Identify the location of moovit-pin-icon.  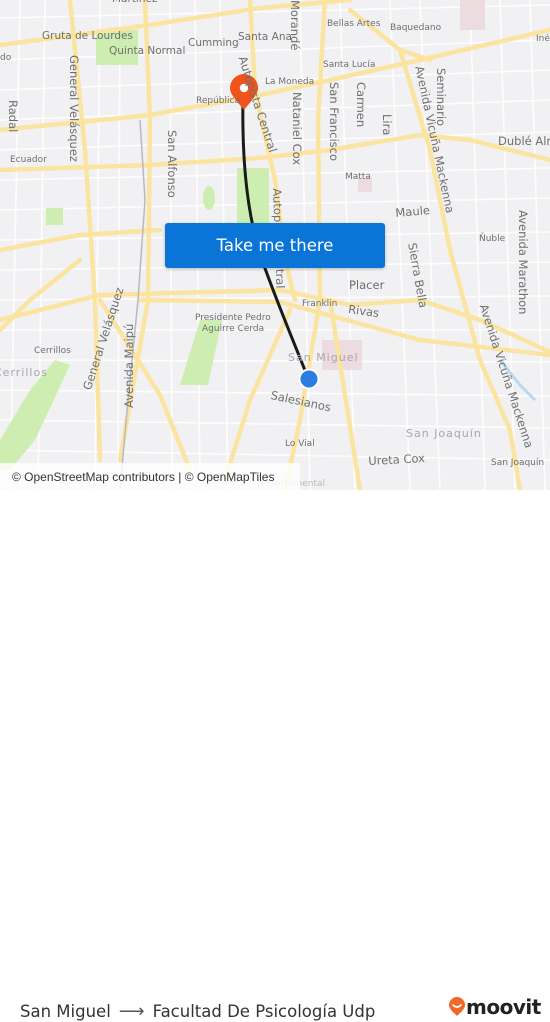
(457, 1006).